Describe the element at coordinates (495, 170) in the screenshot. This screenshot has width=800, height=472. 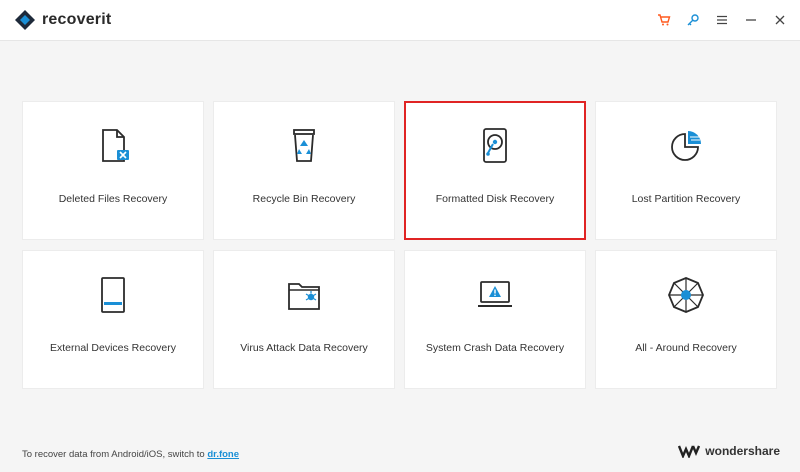
I see `card-formatted-disk-recovery: Formatted Disk Recovery` at that location.